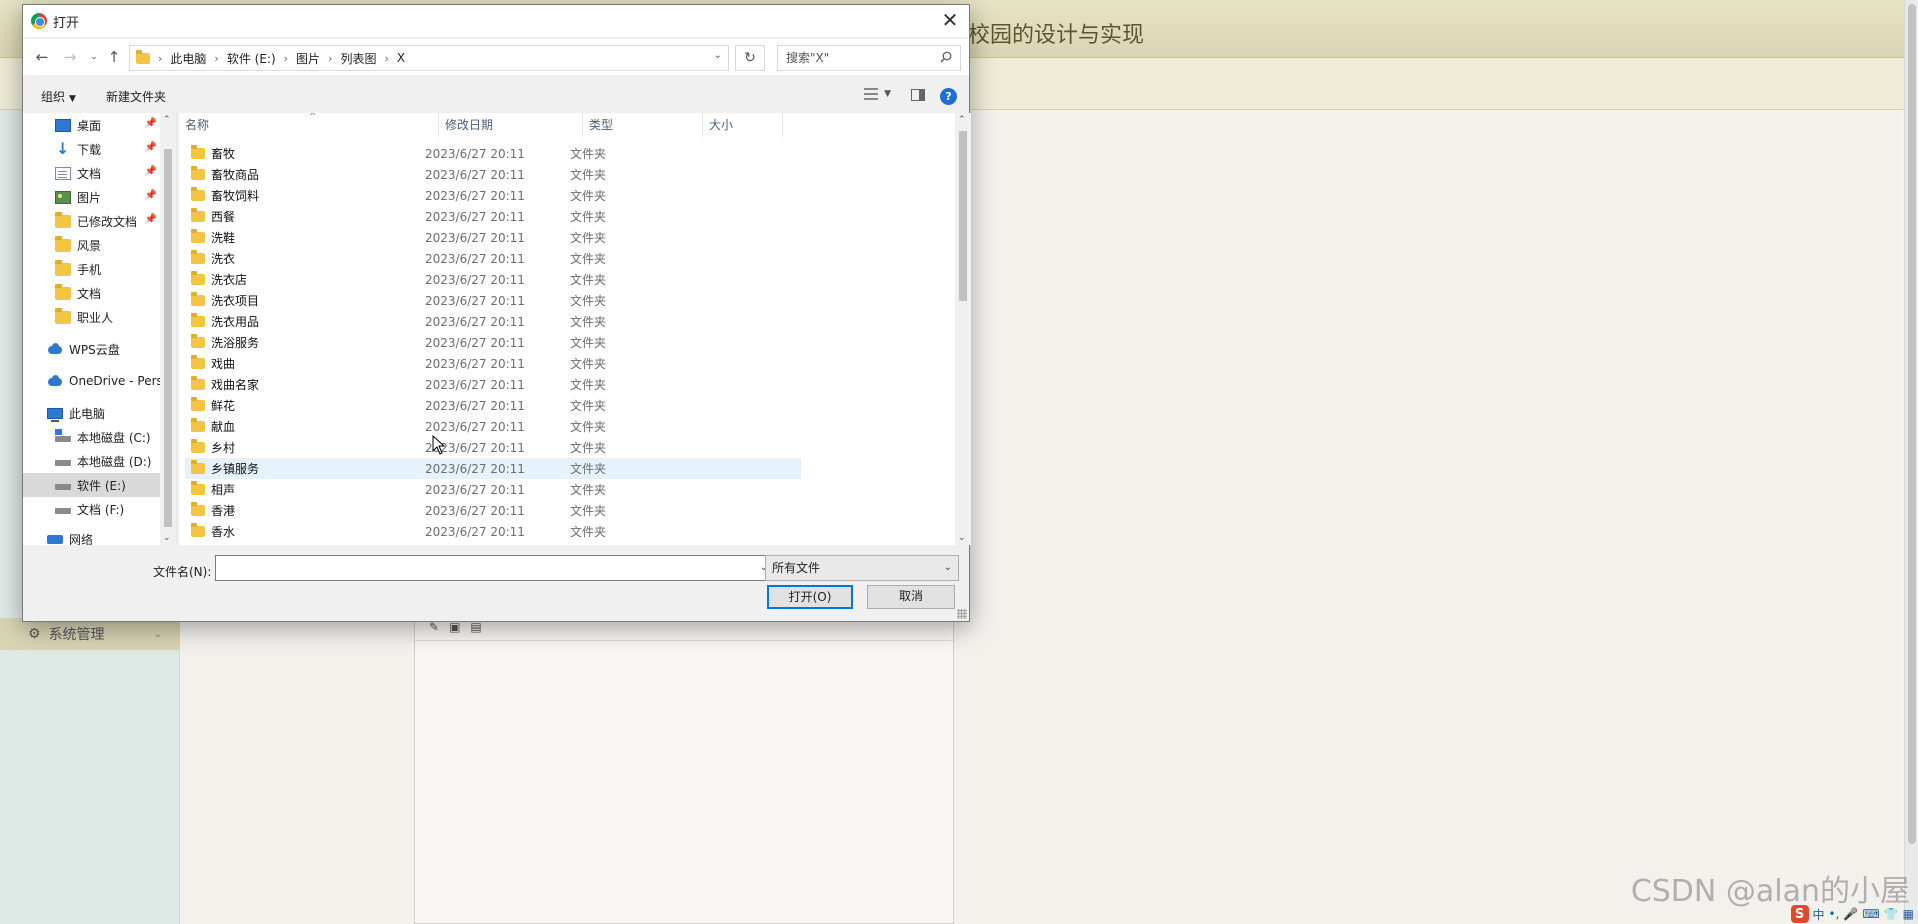  Describe the element at coordinates (493, 174) in the screenshot. I see `file-row: 畜牧商品 2023/6/27 20:11 文件夹` at that location.